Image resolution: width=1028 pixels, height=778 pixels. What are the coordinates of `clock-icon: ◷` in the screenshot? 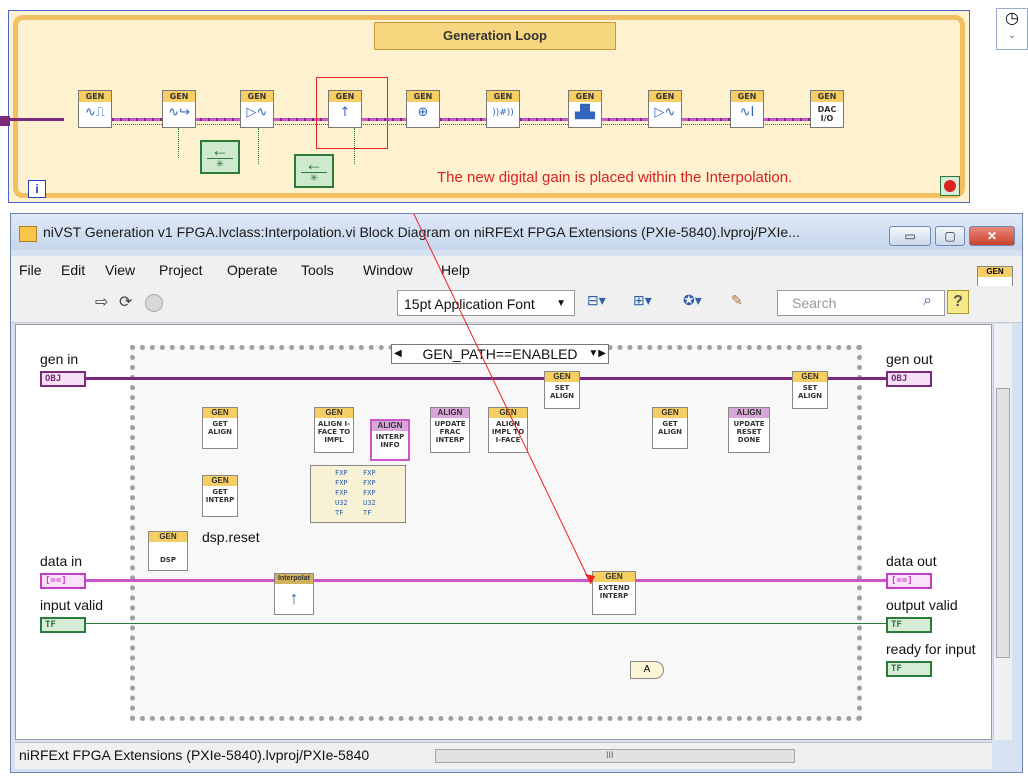 It's located at (1012, 18).